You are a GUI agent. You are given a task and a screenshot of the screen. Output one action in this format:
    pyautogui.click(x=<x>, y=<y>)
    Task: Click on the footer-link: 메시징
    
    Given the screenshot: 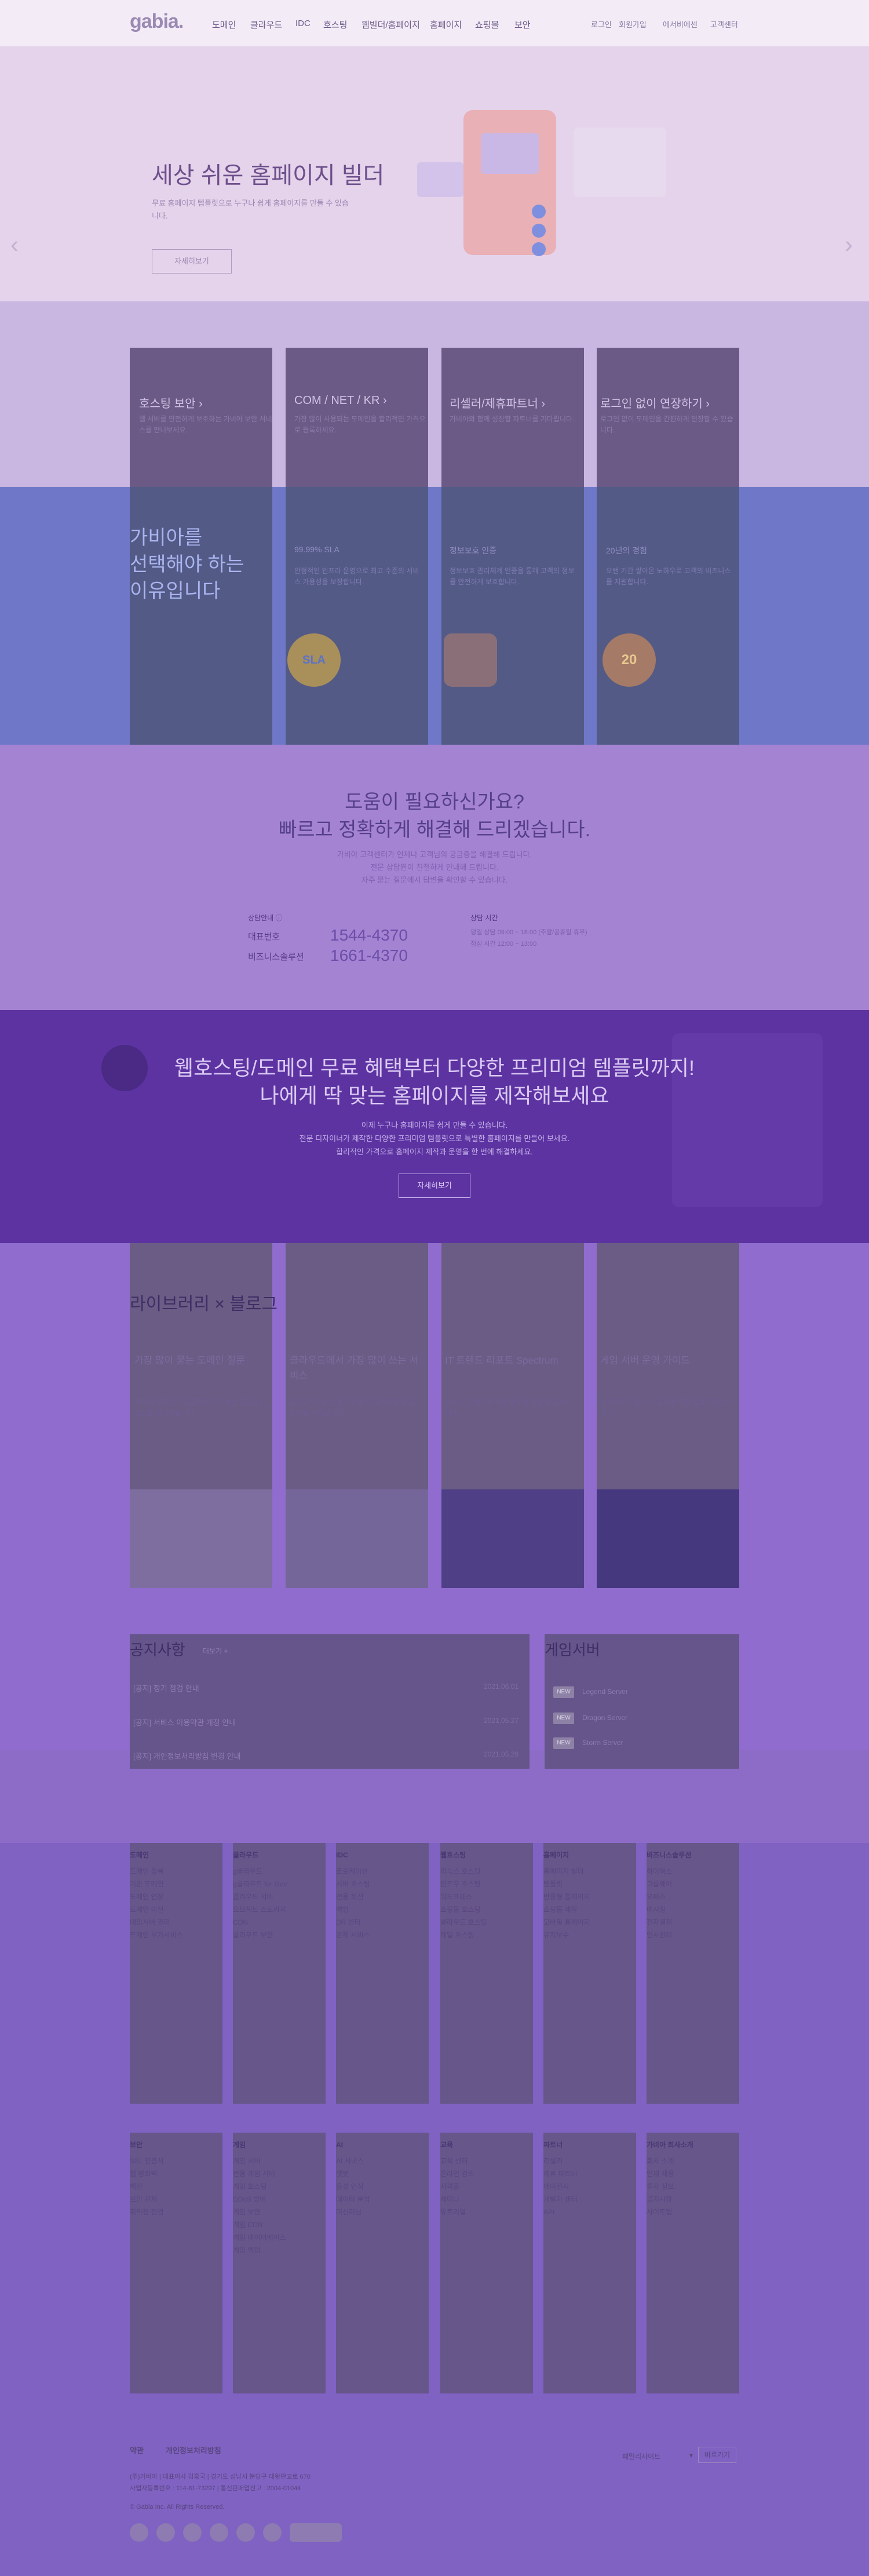 What is the action you would take?
    pyautogui.click(x=669, y=1909)
    